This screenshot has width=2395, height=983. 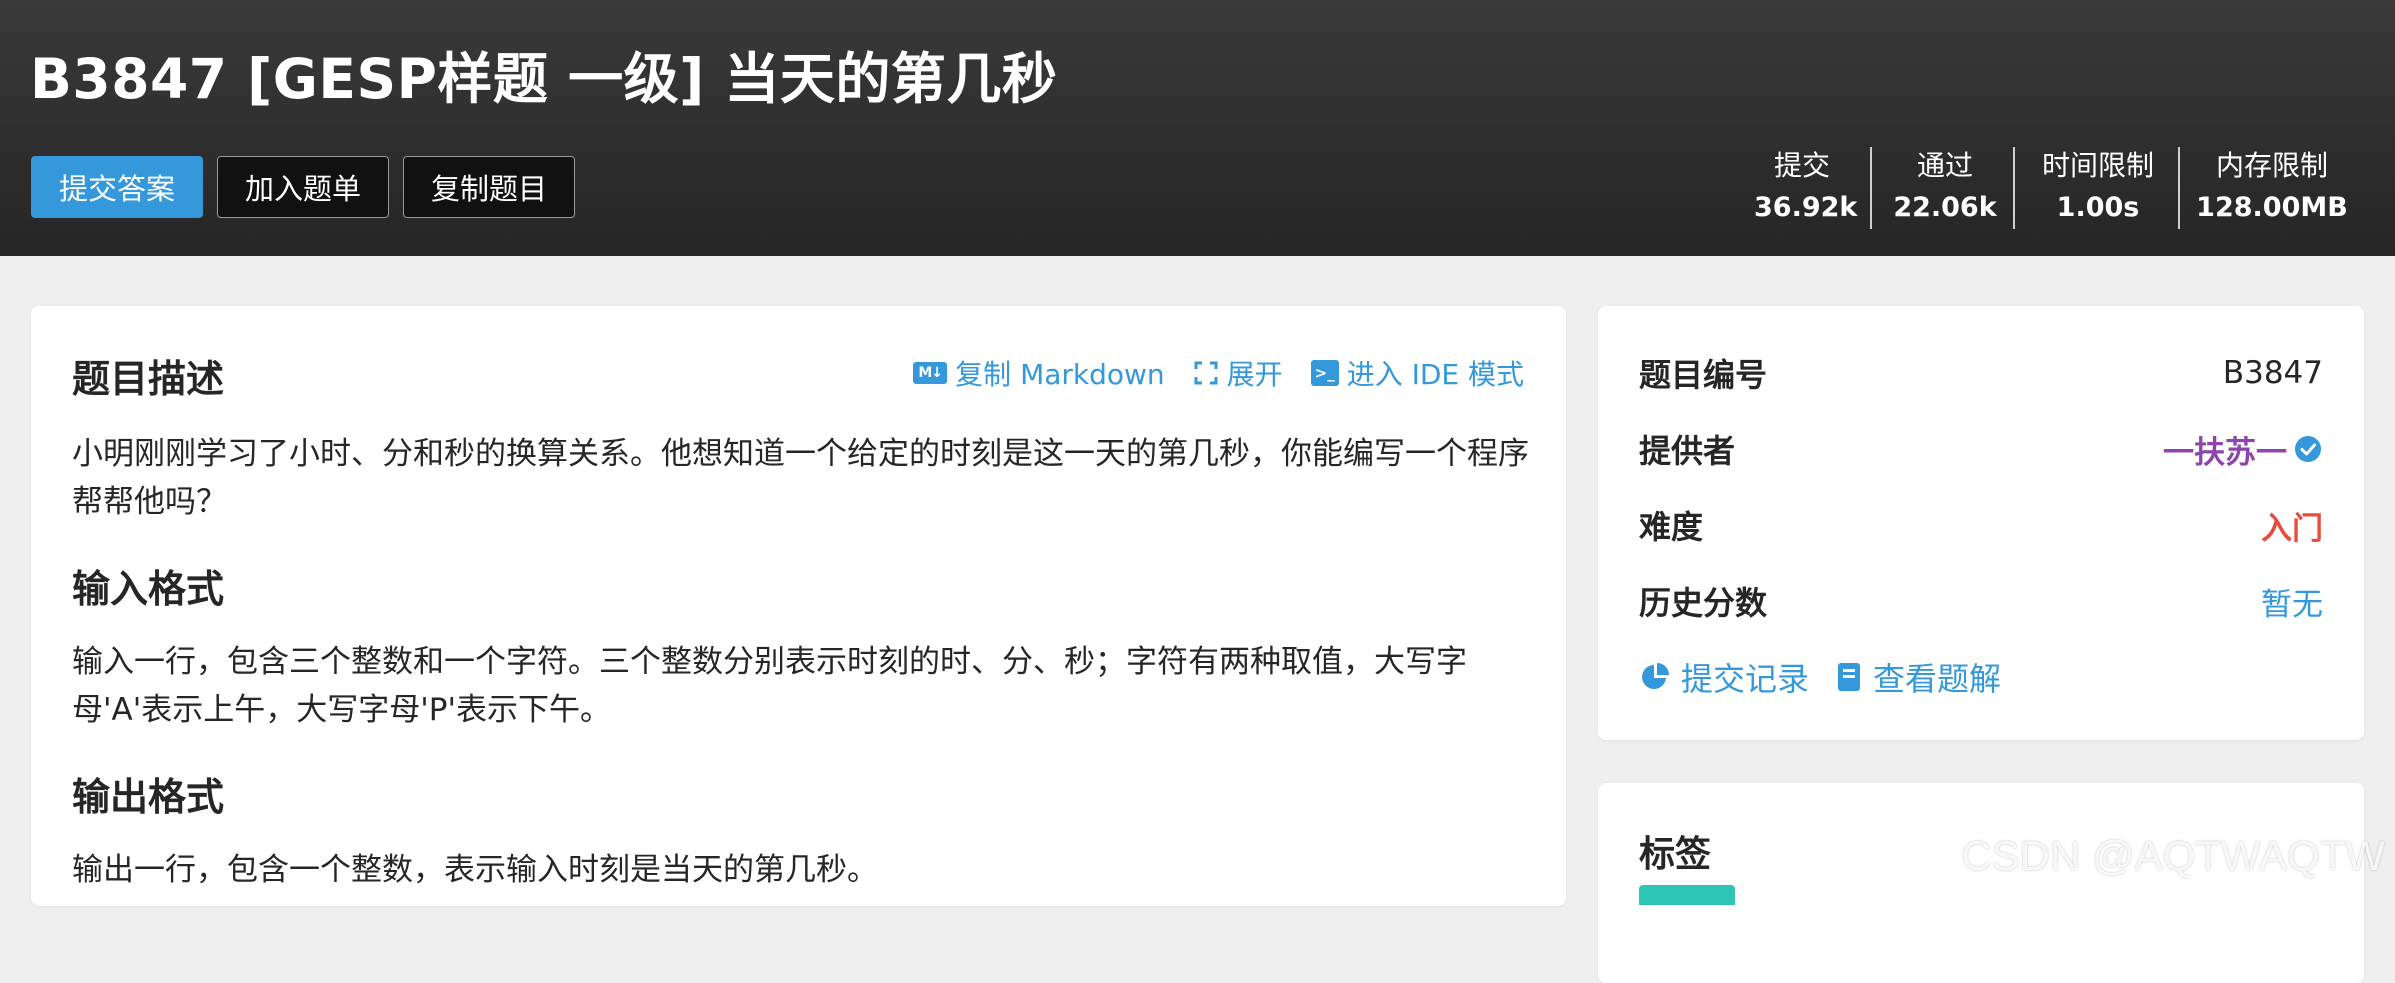 I want to click on history-score-value: 暂无, so click(x=2292, y=604).